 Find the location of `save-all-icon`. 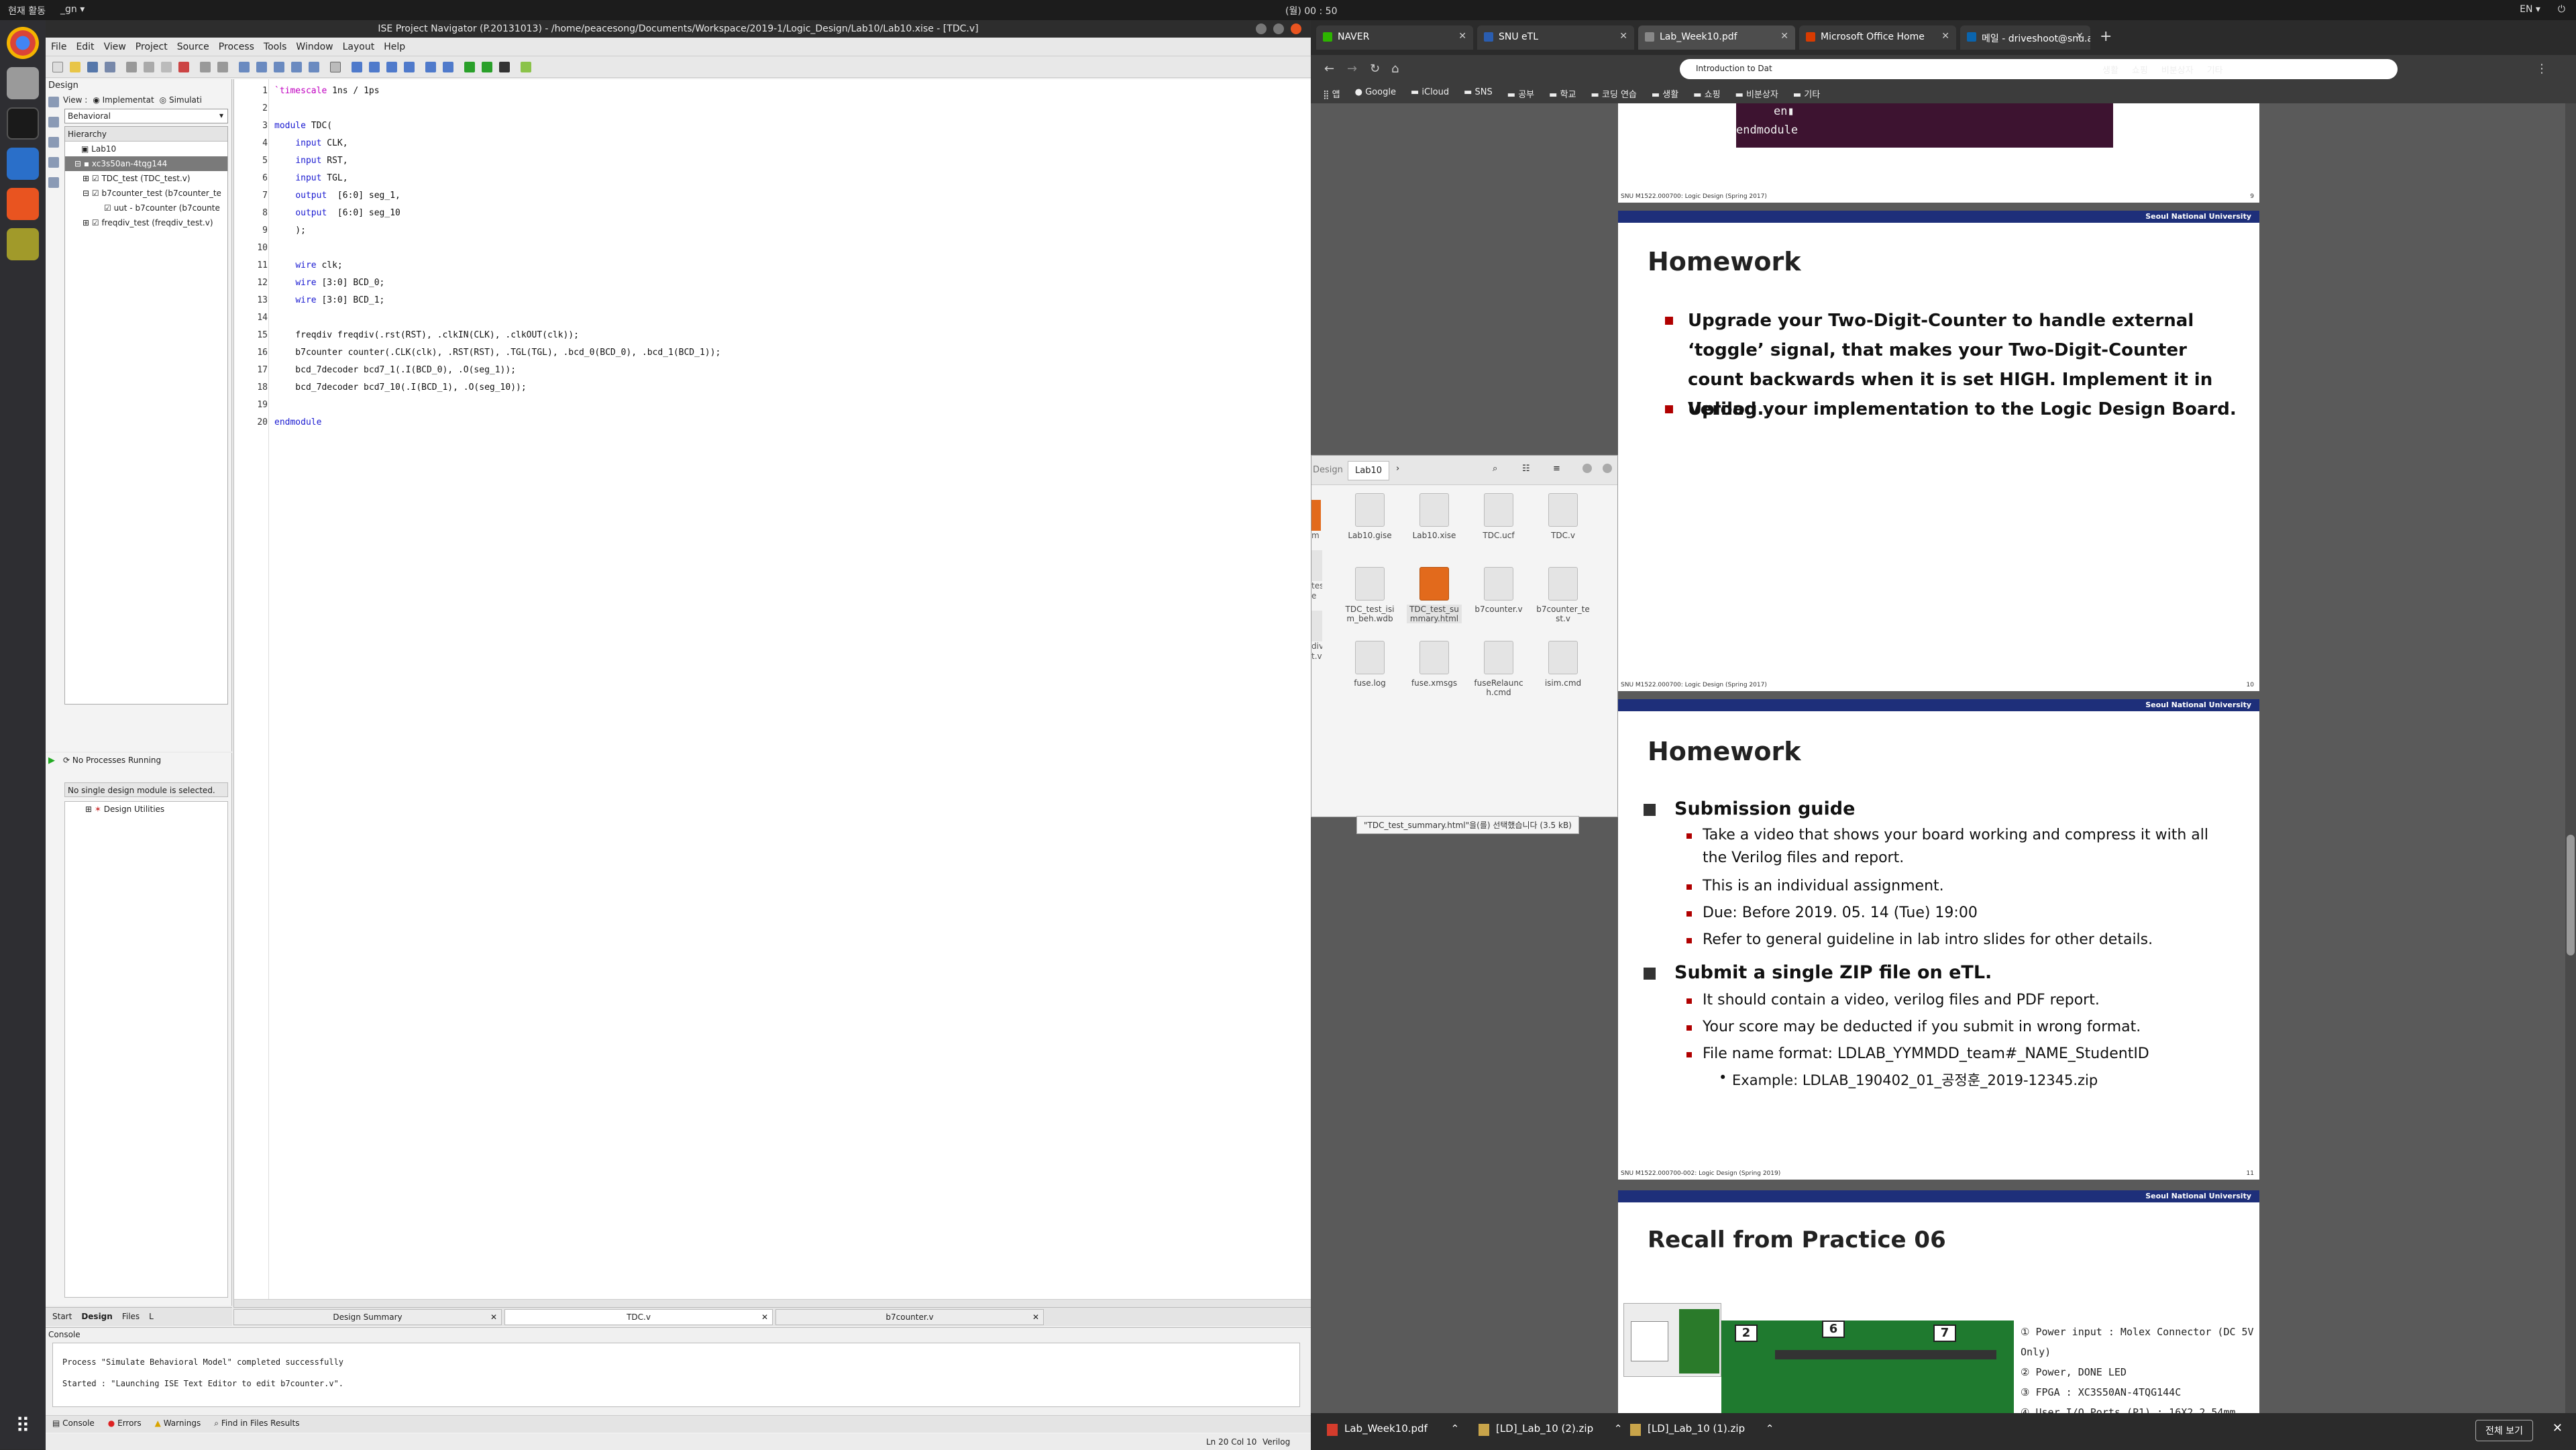

save-all-icon is located at coordinates (110, 67).